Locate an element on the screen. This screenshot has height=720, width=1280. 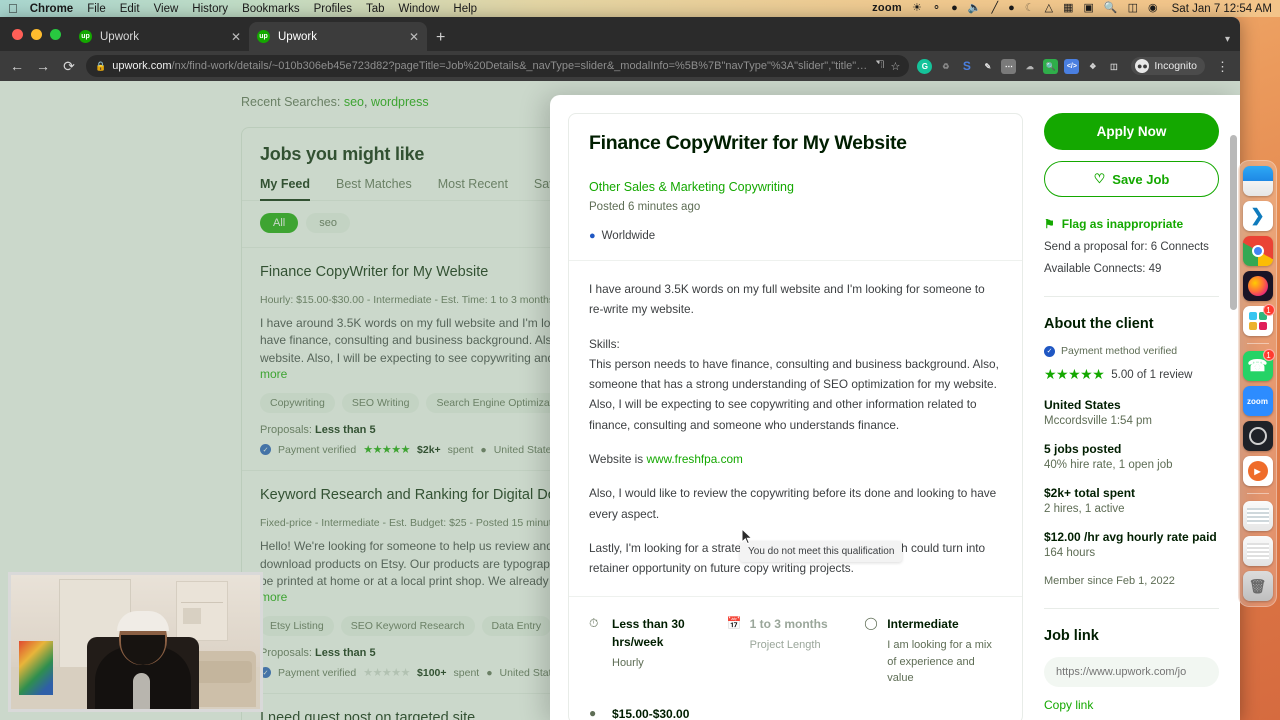
clockwise-status-icon: ⚬ is located at coordinates (936, 8).